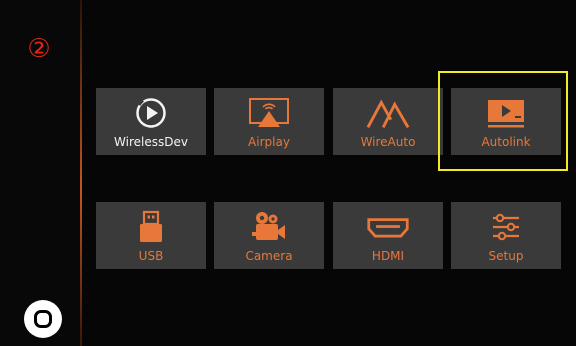 Image resolution: width=576 pixels, height=346 pixels. Describe the element at coordinates (151, 256) in the screenshot. I see `tile-label: USB` at that location.